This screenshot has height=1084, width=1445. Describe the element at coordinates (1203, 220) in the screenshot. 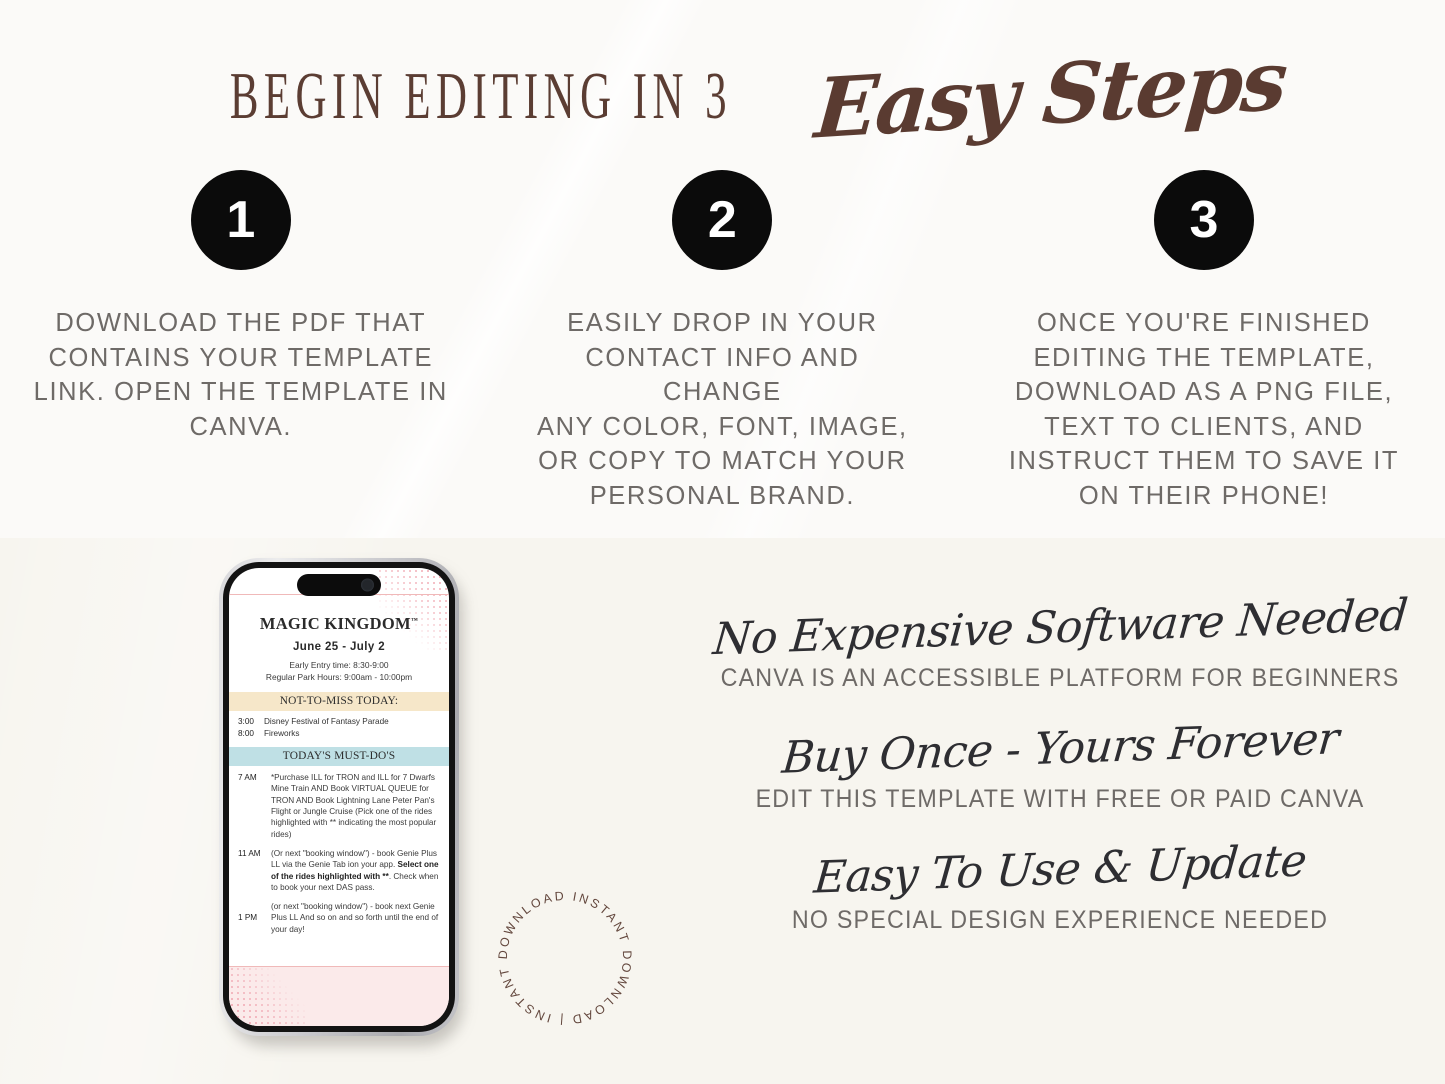

I see `step-number-badge-3: 3` at that location.